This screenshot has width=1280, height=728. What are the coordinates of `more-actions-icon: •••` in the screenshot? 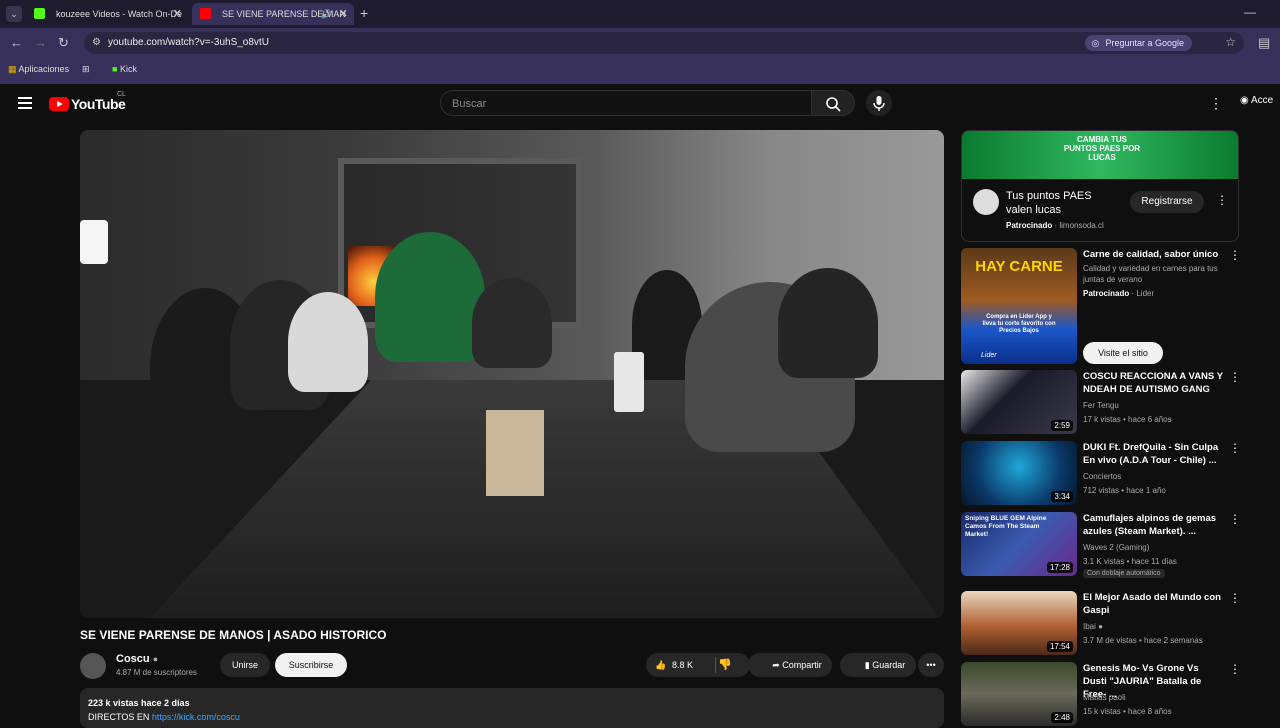 It's located at (931, 665).